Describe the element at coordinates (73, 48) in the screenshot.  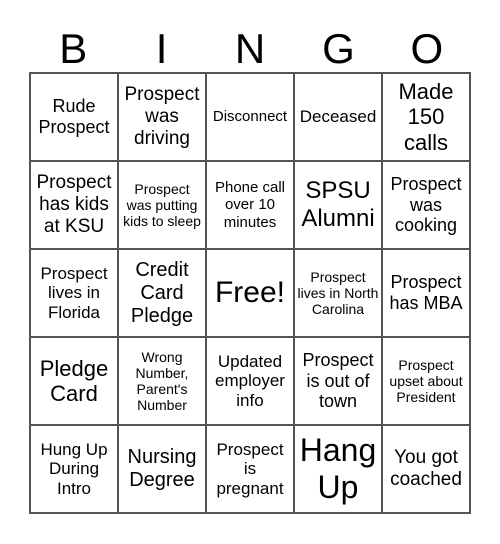
I see `header-letter-b: B` at that location.